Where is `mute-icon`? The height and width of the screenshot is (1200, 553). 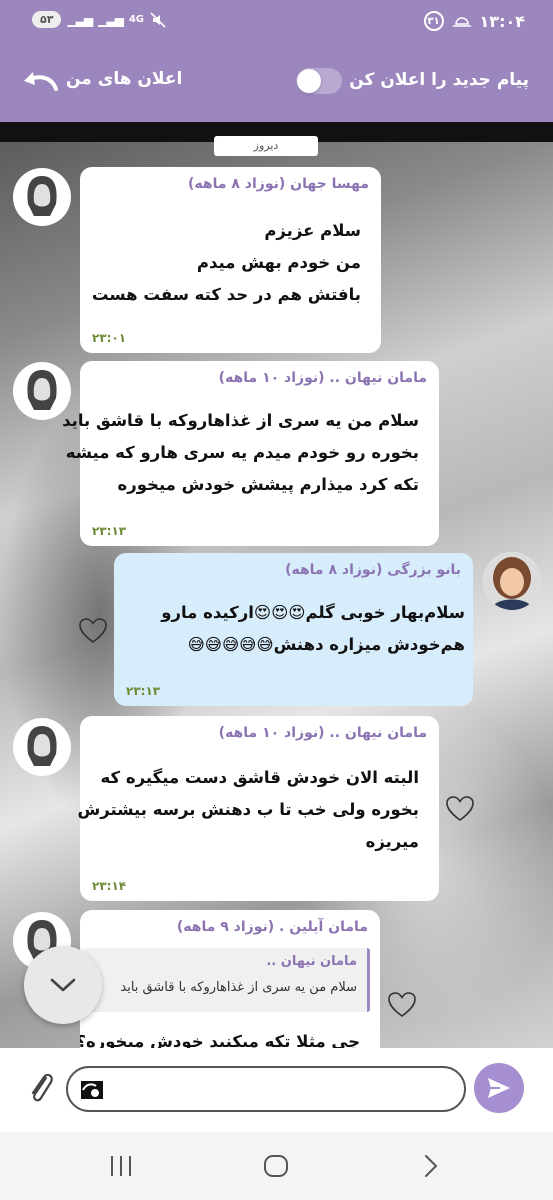
mute-icon is located at coordinates (158, 19).